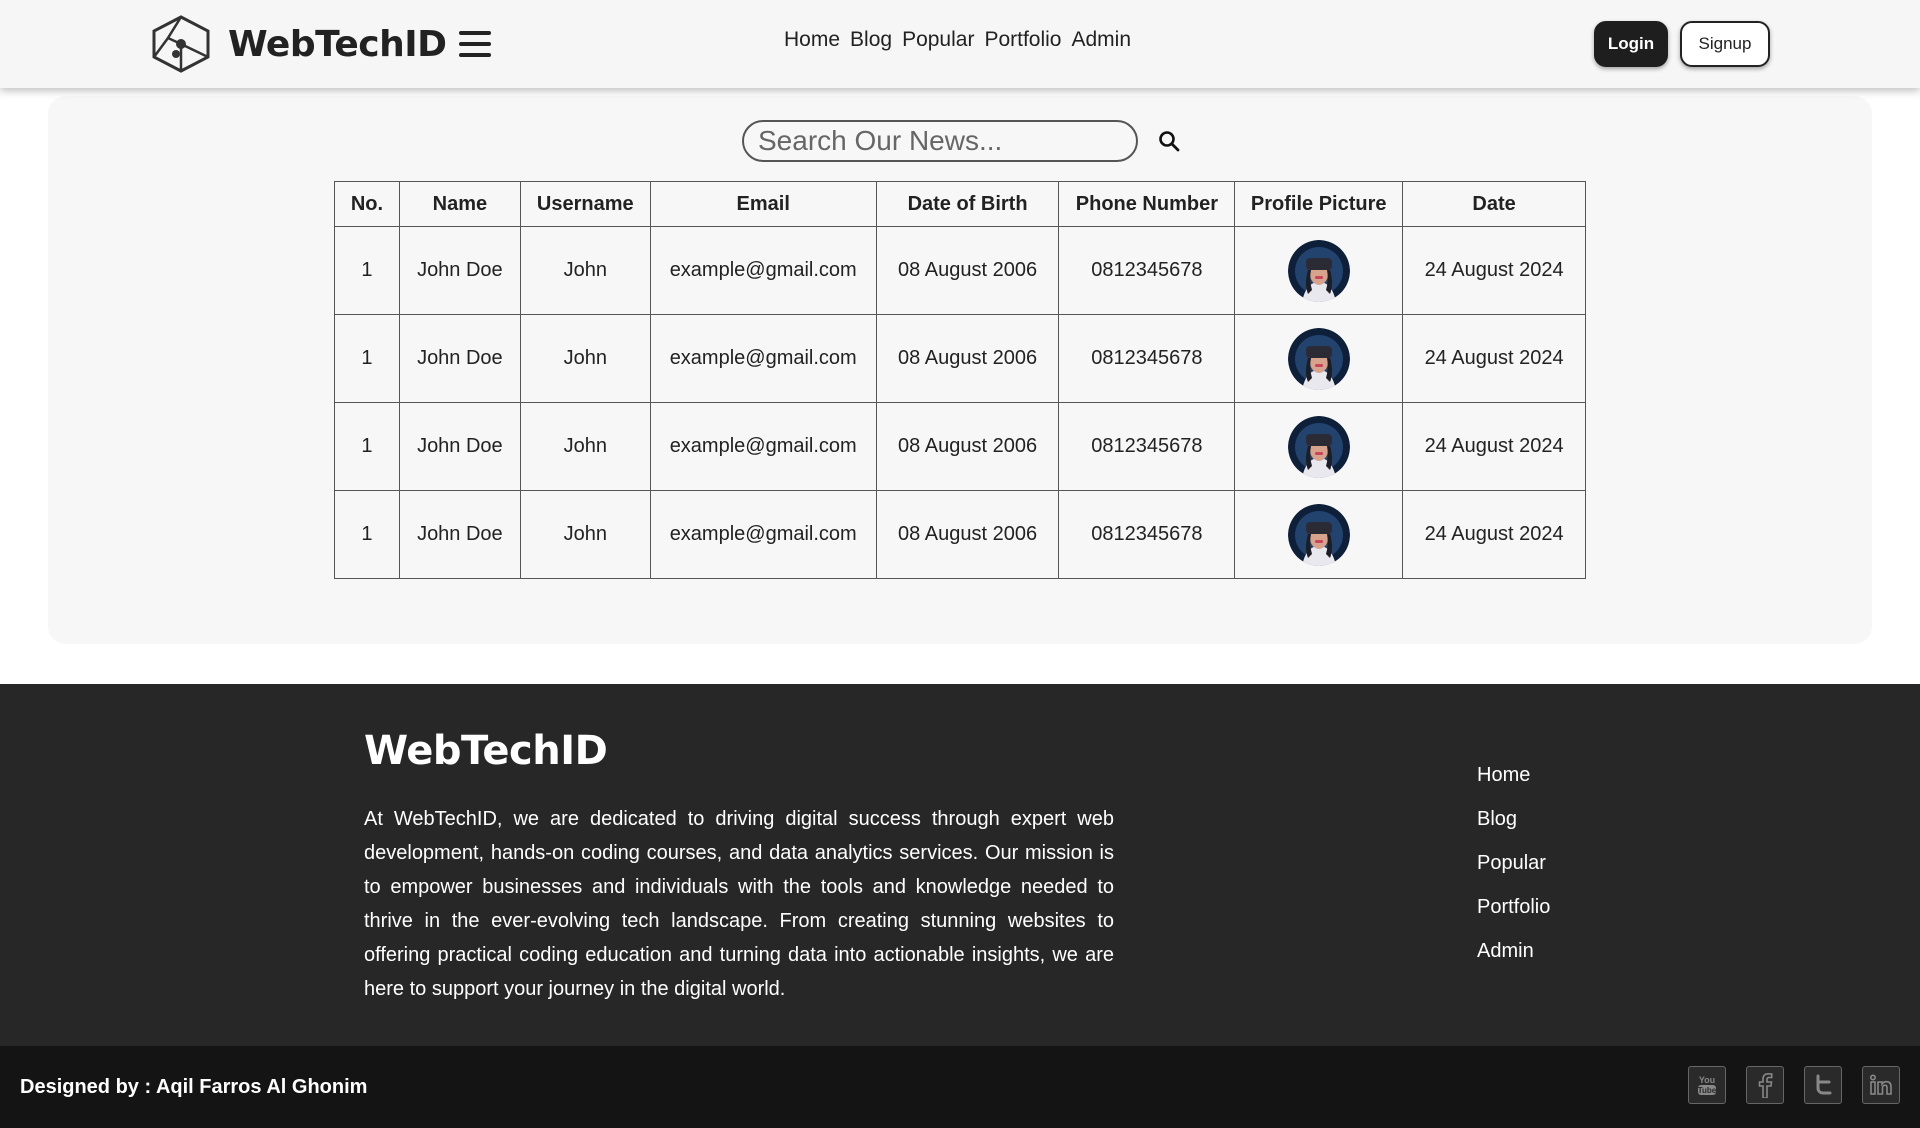  I want to click on nav-popular: Popular, so click(938, 40).